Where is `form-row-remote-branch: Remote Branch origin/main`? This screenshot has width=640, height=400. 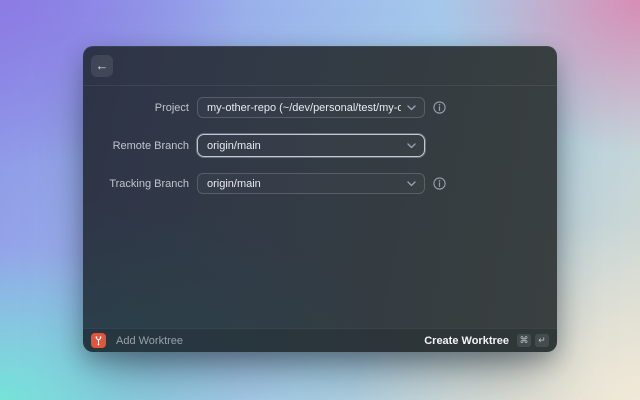
form-row-remote-branch: Remote Branch origin/main is located at coordinates (320, 145).